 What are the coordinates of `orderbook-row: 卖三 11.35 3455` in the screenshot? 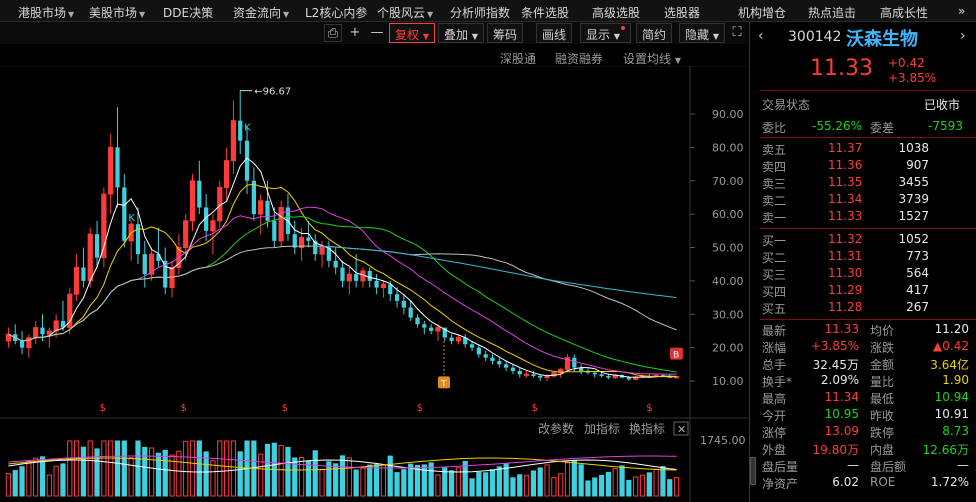 It's located at (863, 182).